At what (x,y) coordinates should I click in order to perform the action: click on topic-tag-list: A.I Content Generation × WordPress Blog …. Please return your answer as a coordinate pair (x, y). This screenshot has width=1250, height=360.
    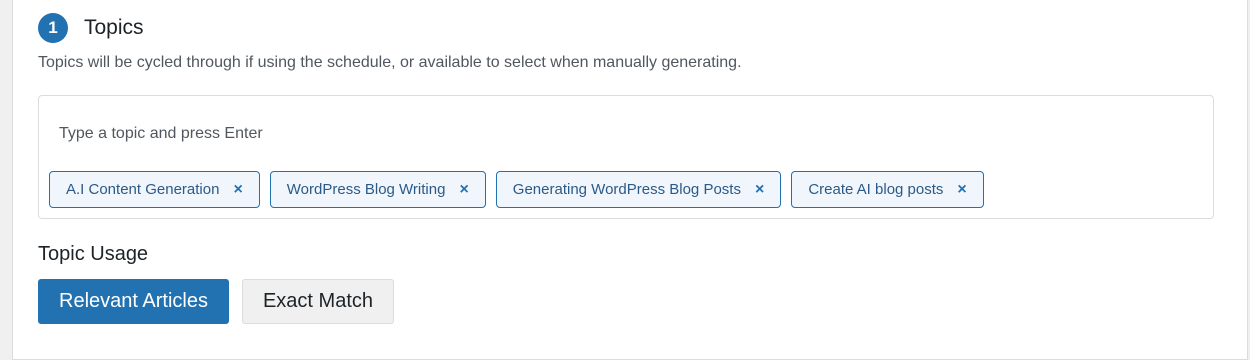
    Looking at the image, I should click on (516, 189).